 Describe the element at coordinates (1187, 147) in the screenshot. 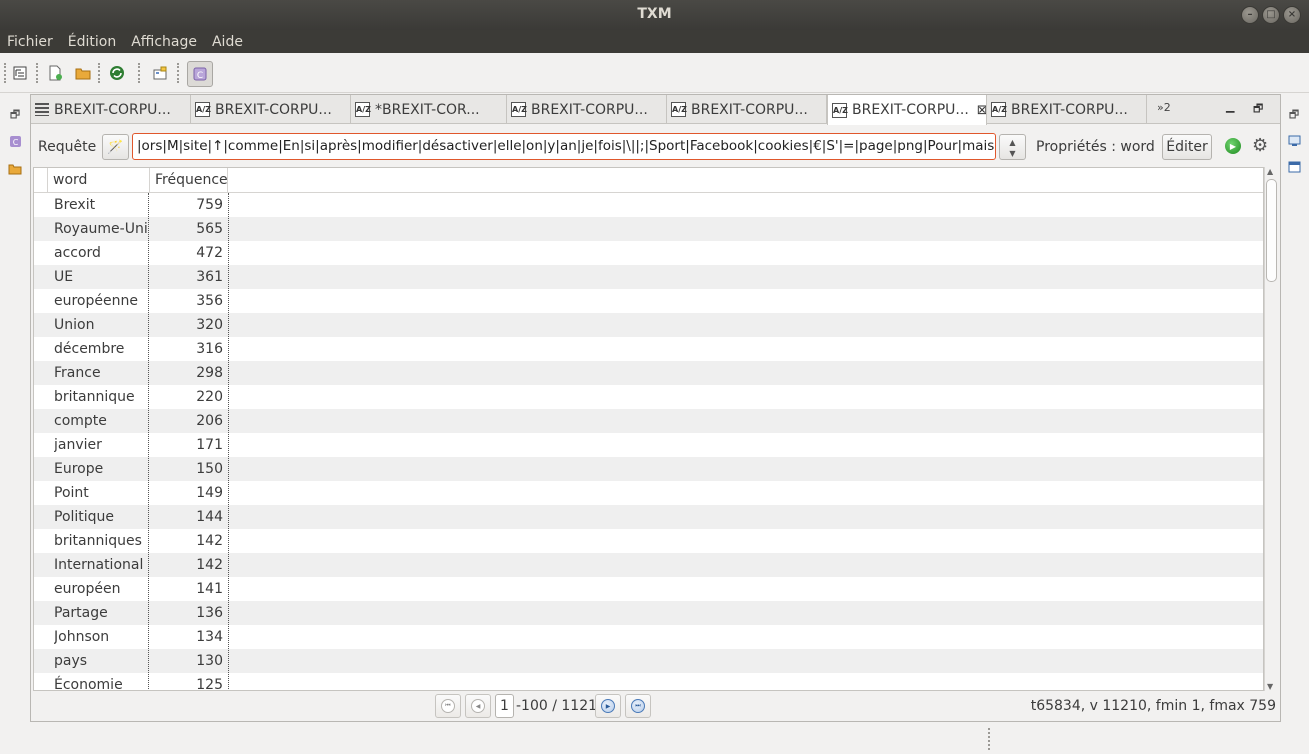

I see `edit-properties-button: Éditer` at that location.